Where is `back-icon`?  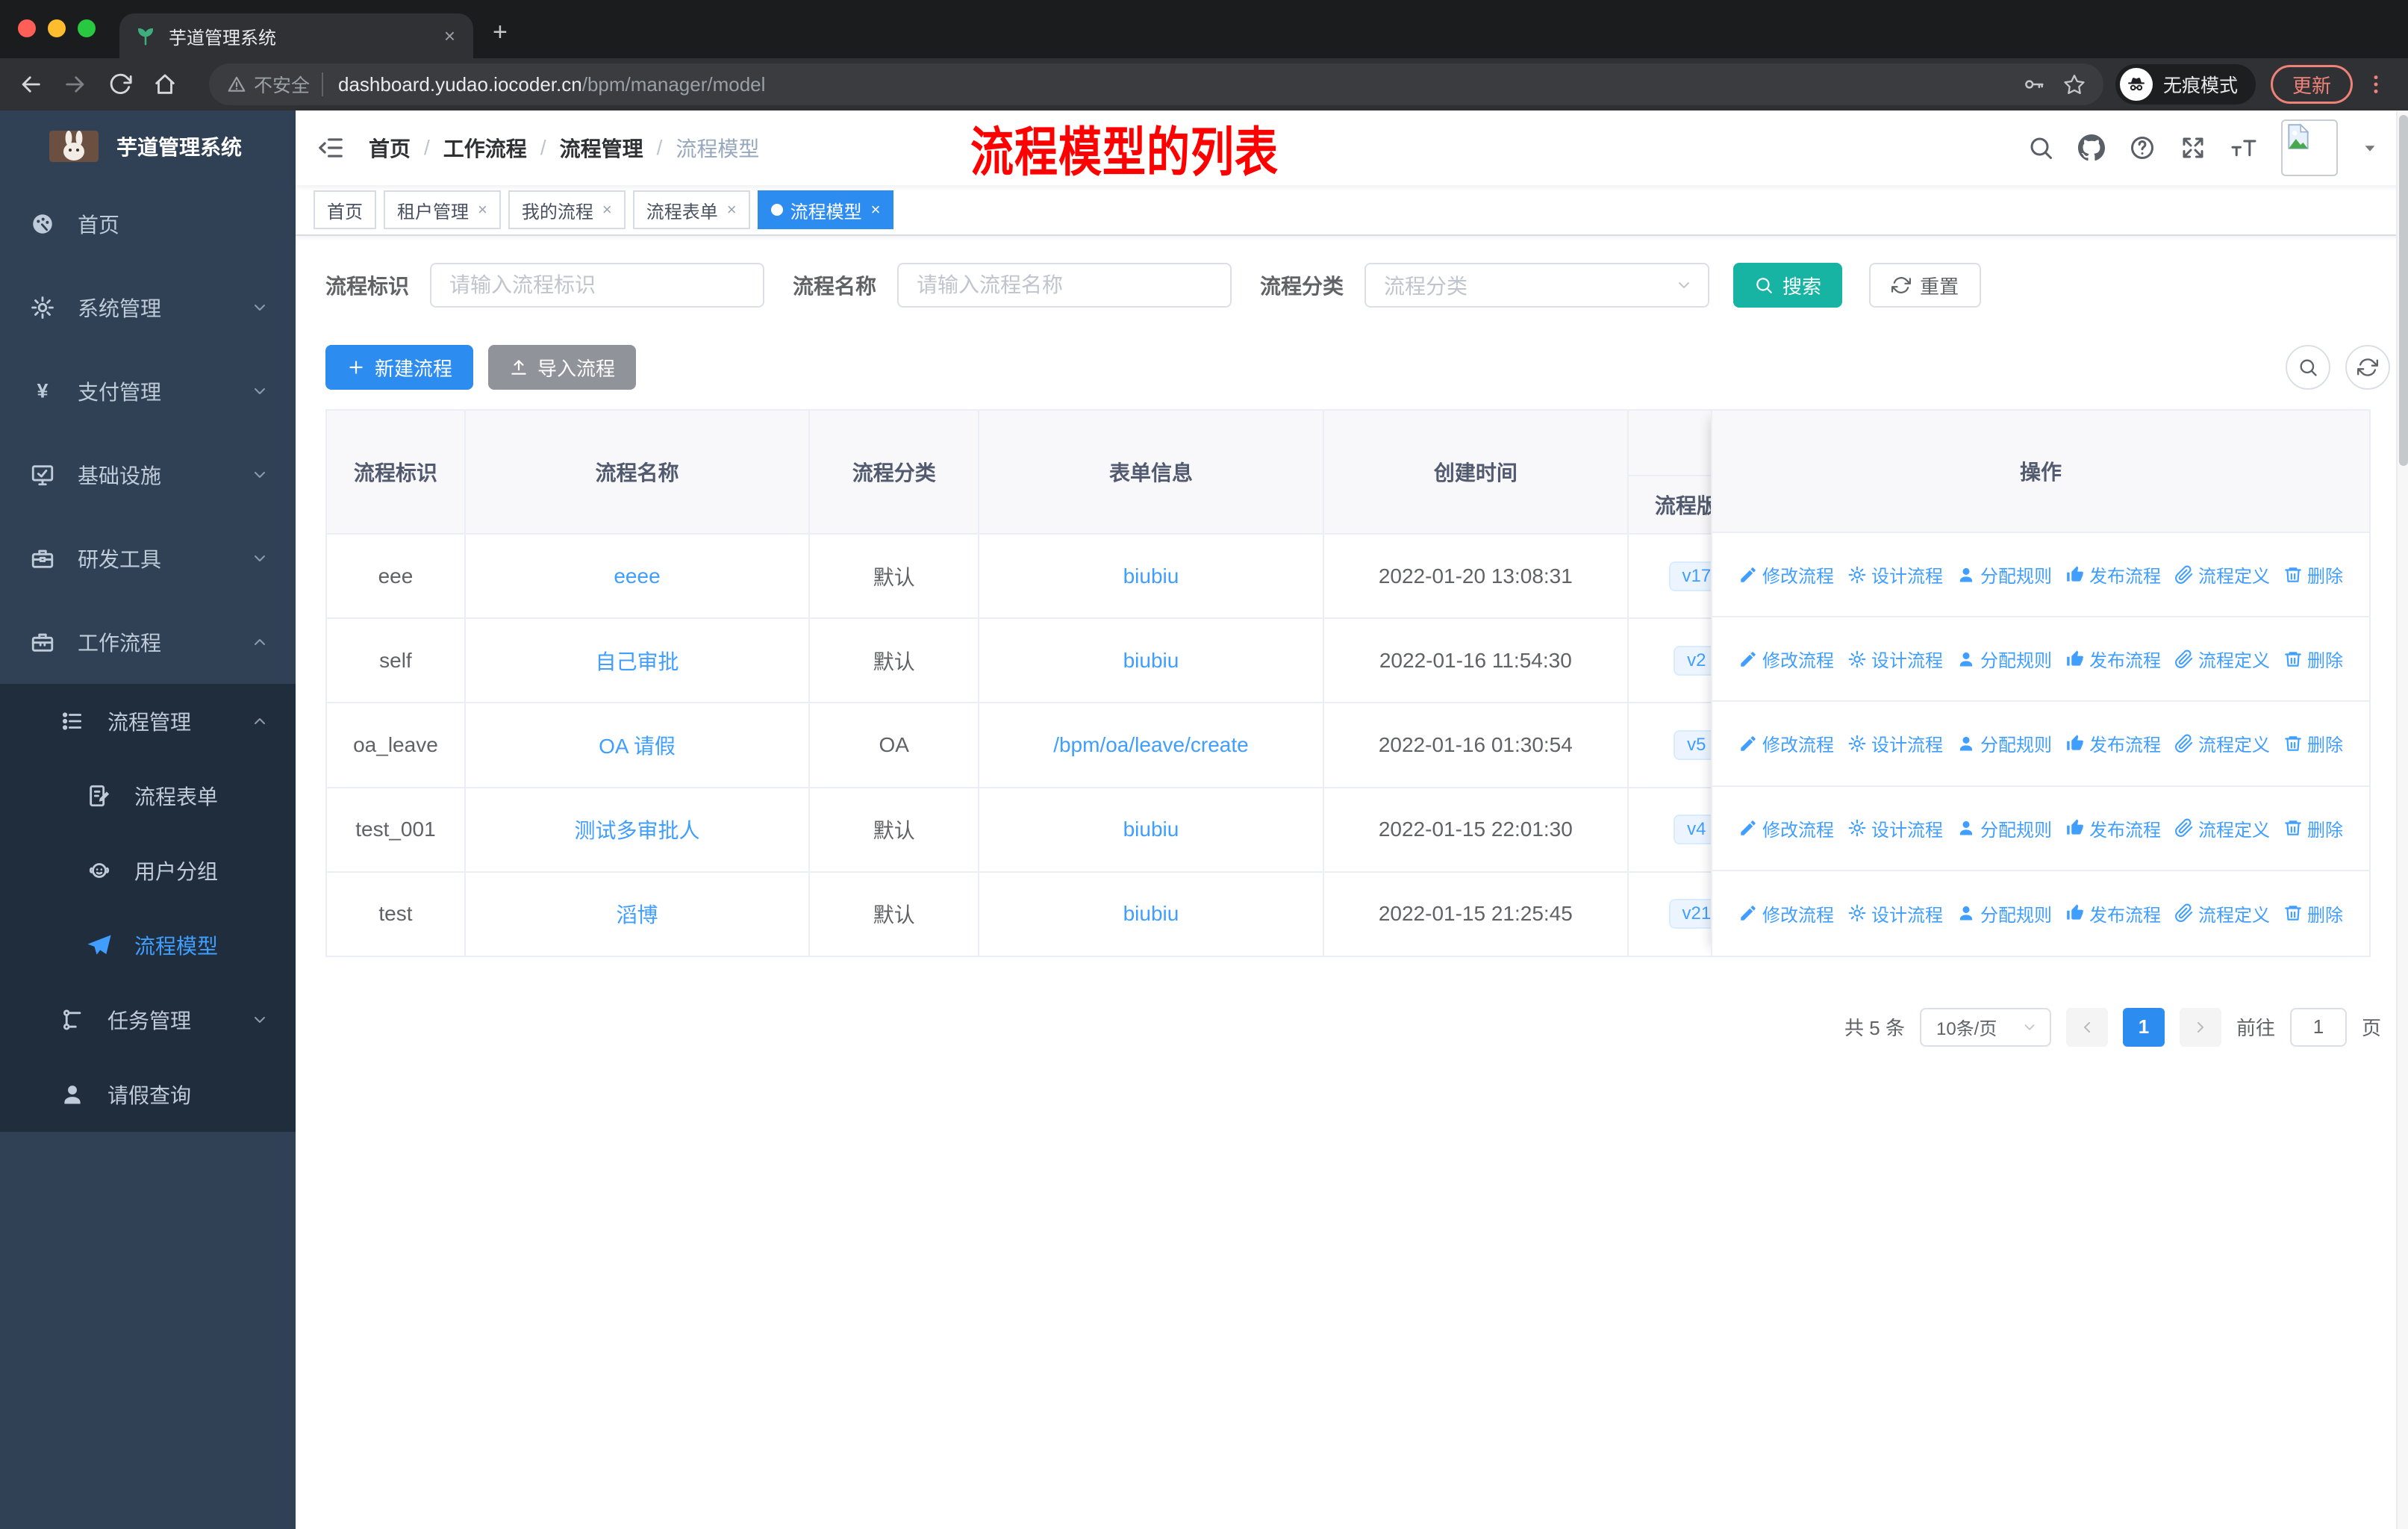 back-icon is located at coordinates (30, 84).